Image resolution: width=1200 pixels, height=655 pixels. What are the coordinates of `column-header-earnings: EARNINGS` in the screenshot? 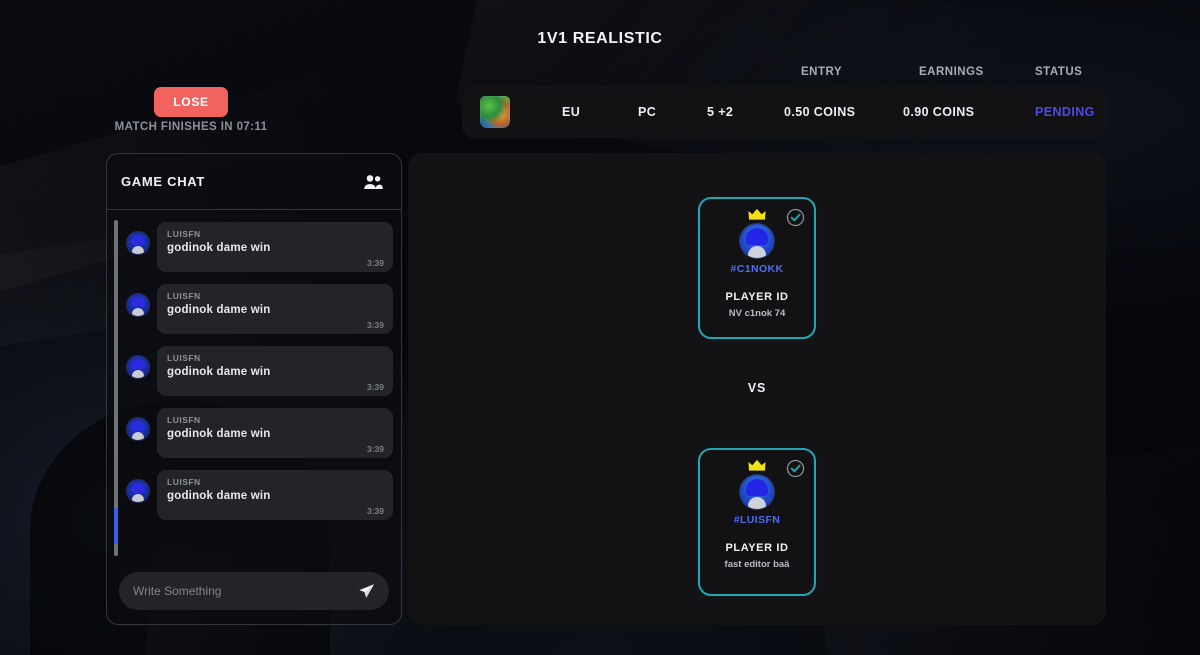 It's located at (951, 72).